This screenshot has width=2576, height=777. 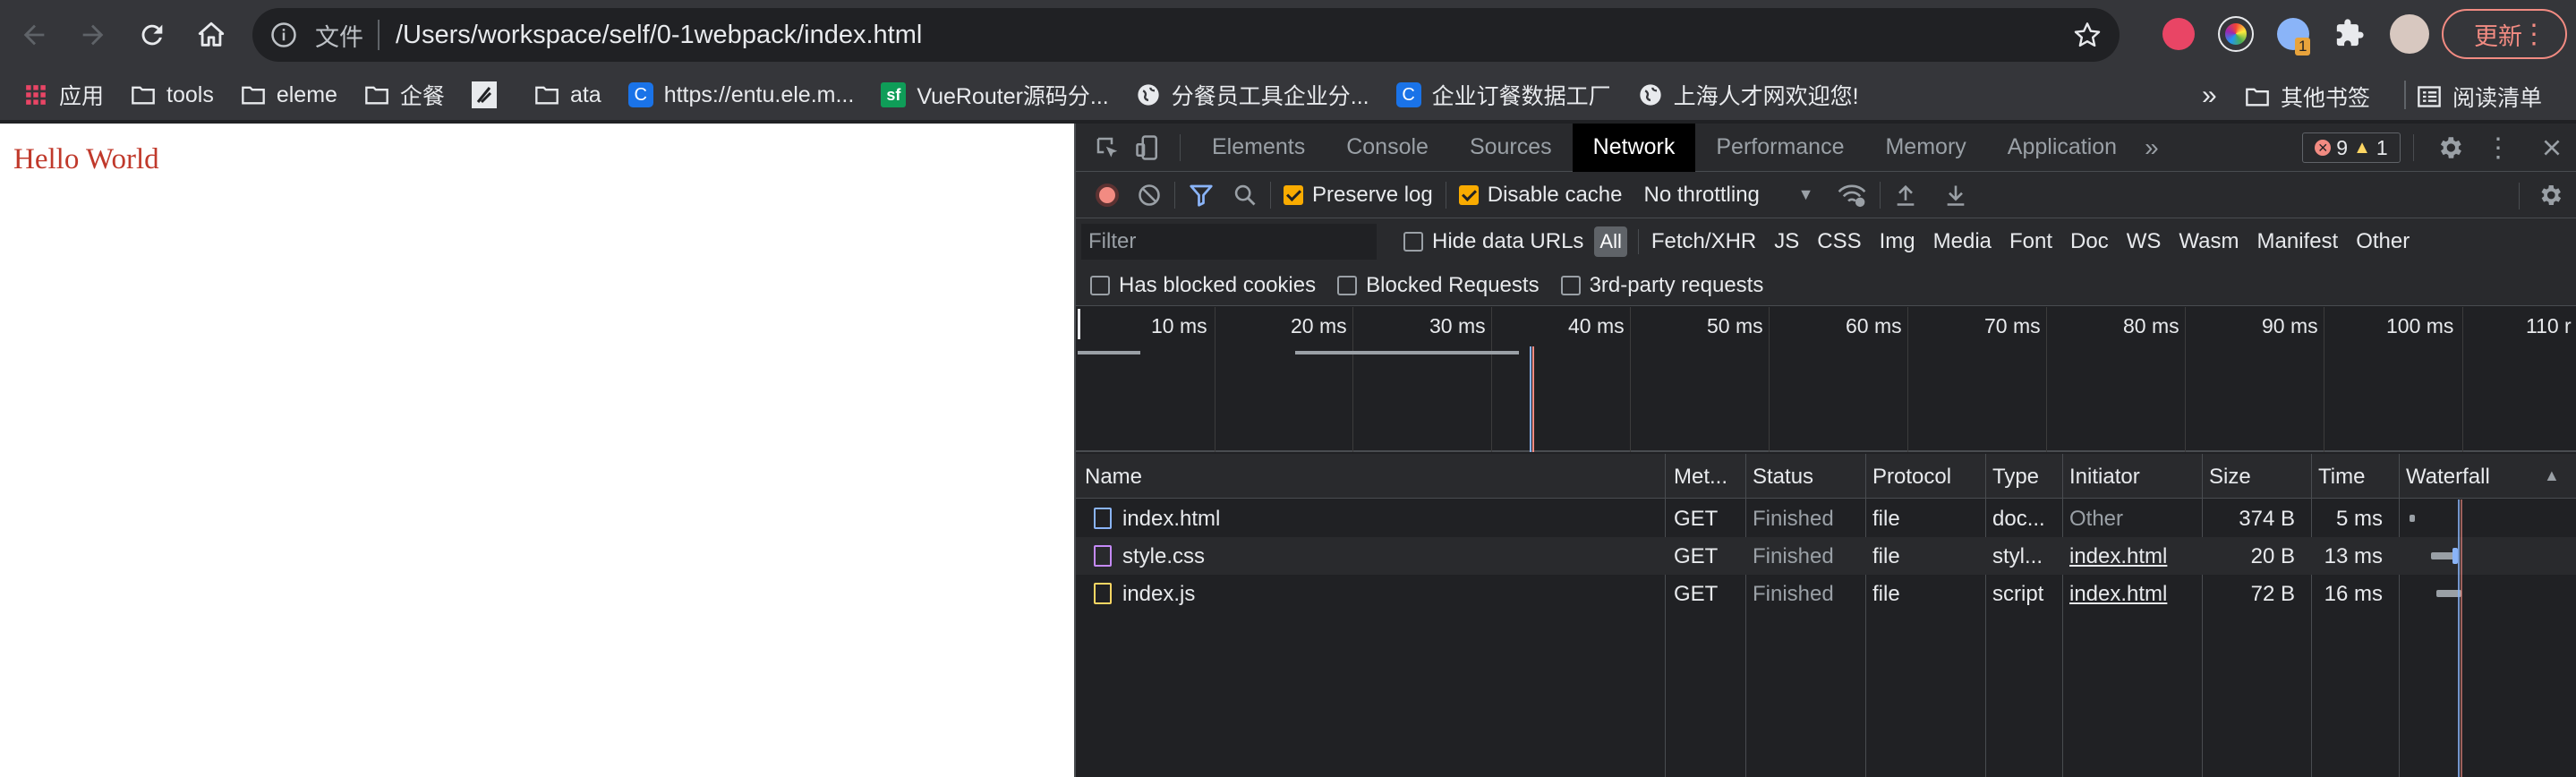 I want to click on bookmark-shanghai-rencai: 上海人才网欢迎您!, so click(x=1748, y=95).